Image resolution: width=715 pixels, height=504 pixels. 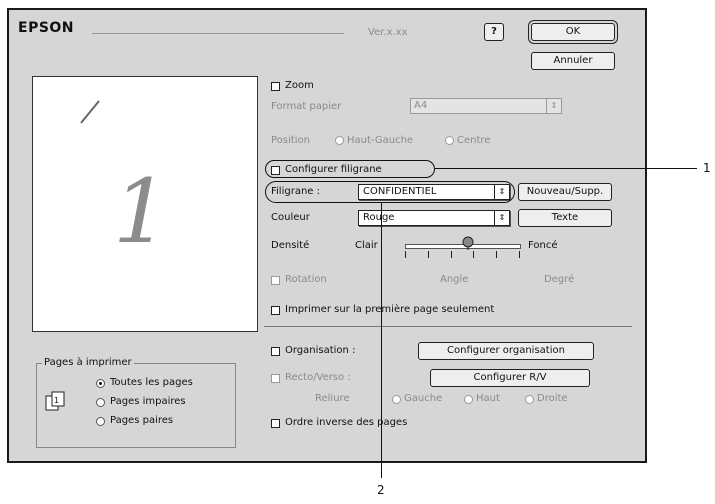 I want to click on epson-logo: EPSON, so click(x=46, y=28).